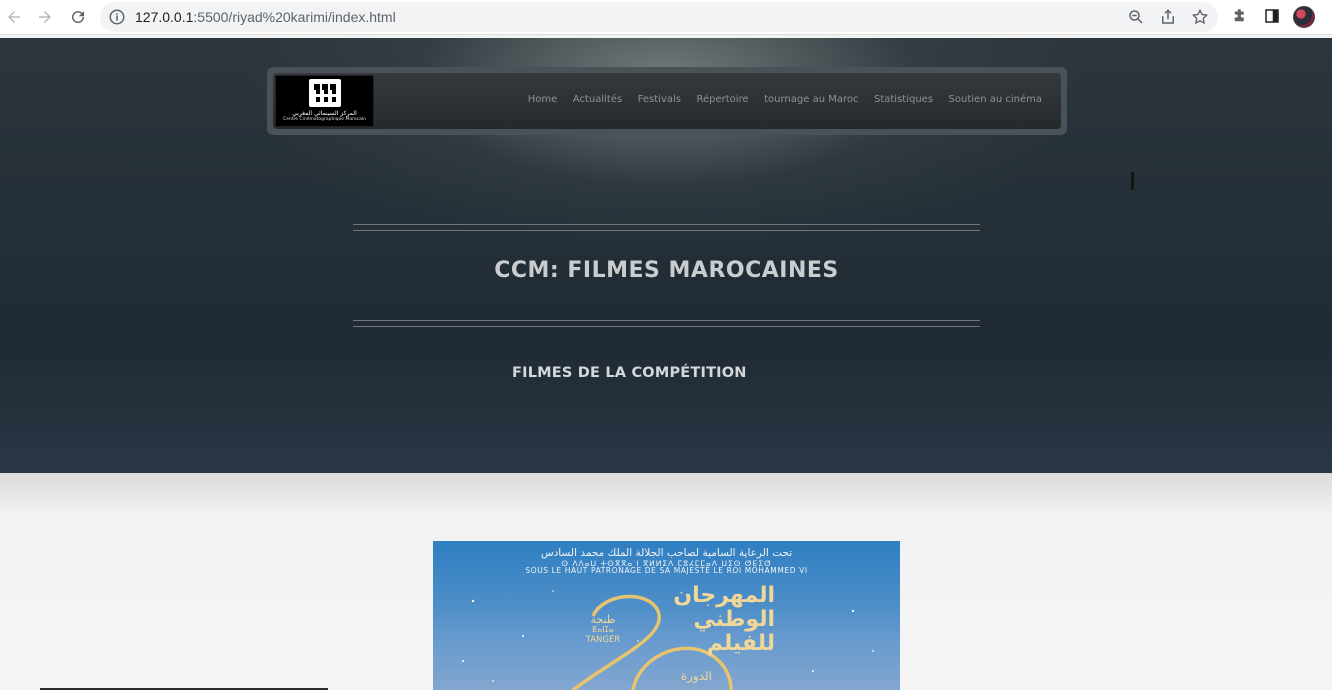  I want to click on menu-item-festivals: Festivals, so click(659, 99).